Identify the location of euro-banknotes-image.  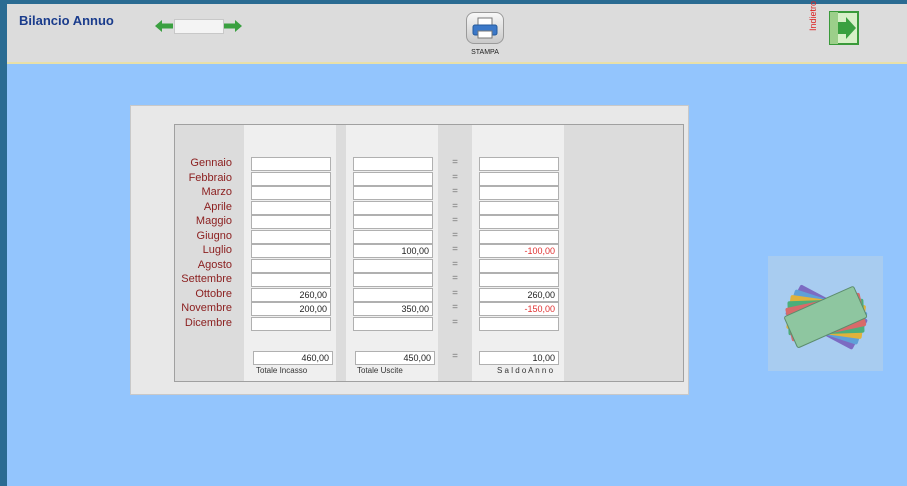
(825, 313).